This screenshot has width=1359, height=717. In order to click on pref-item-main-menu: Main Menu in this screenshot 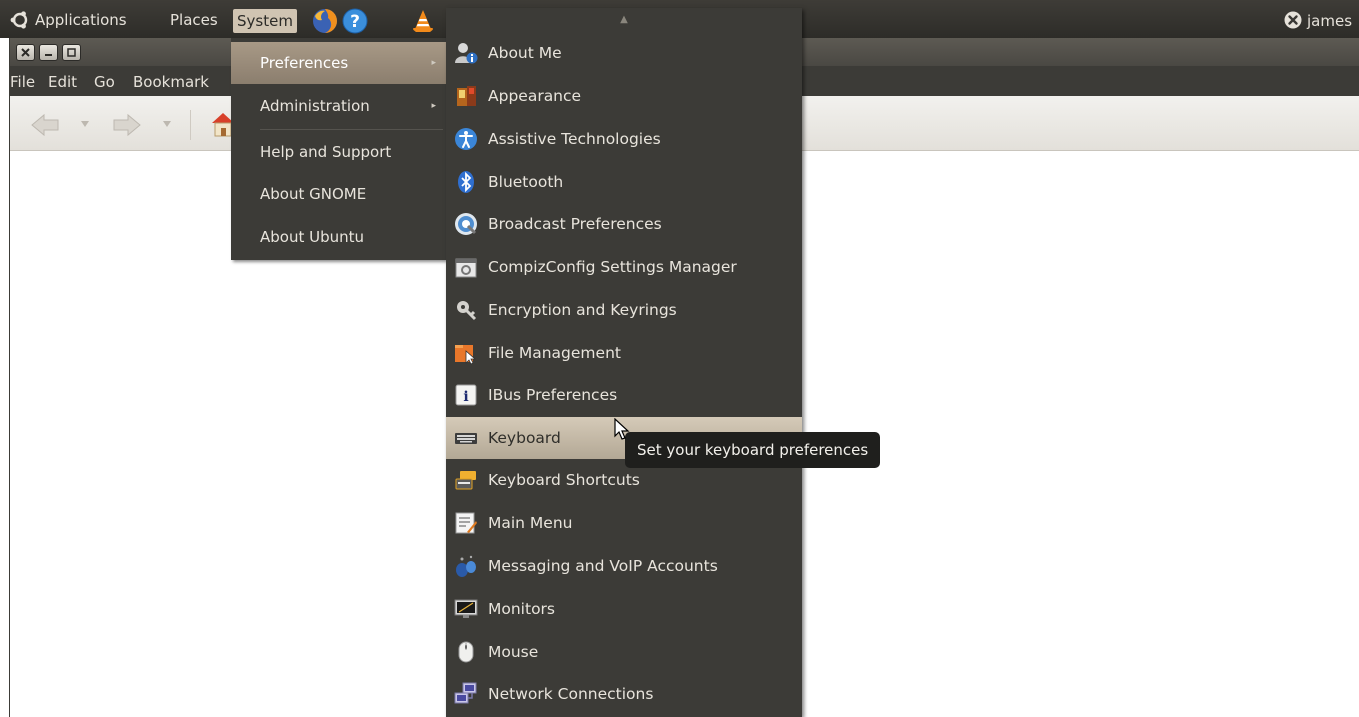, I will do `click(624, 523)`.